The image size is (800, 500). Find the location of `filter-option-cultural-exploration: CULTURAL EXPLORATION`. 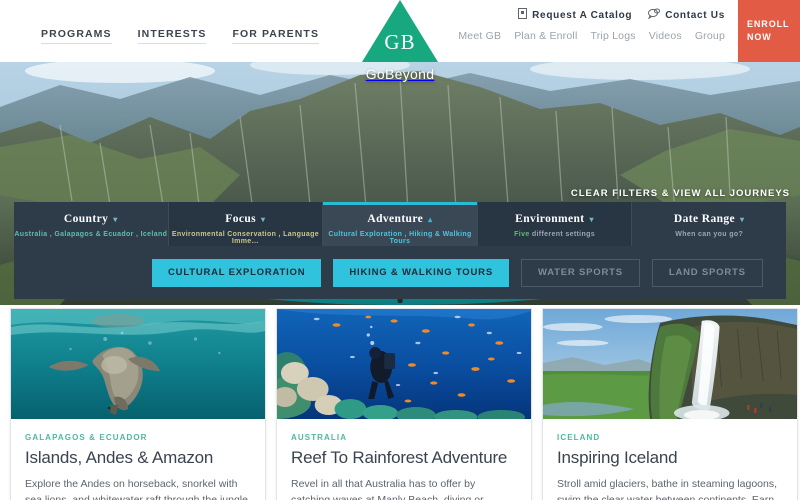

filter-option-cultural-exploration: CULTURAL EXPLORATION is located at coordinates (237, 272).